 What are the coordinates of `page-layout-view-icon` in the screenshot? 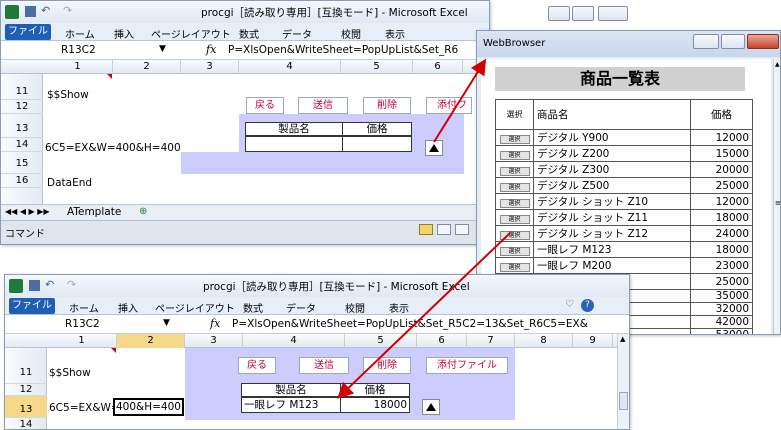 It's located at (444, 229).